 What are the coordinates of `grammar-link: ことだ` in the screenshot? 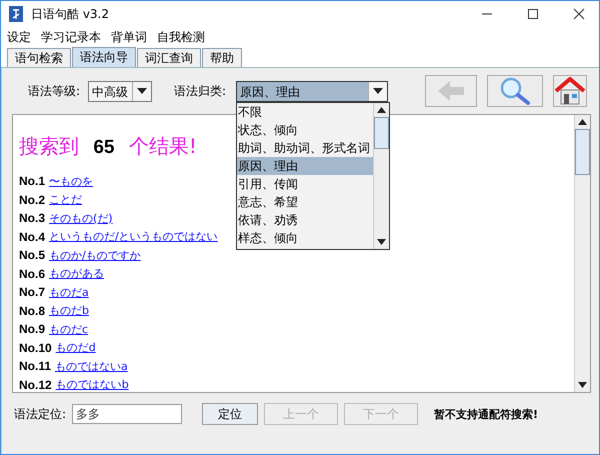 It's located at (65, 200).